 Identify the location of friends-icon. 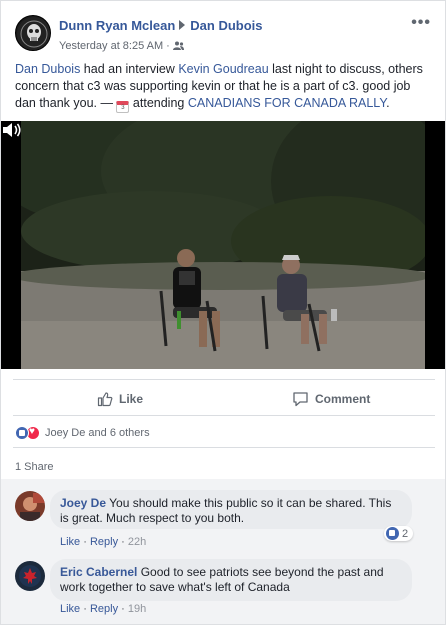
(178, 46).